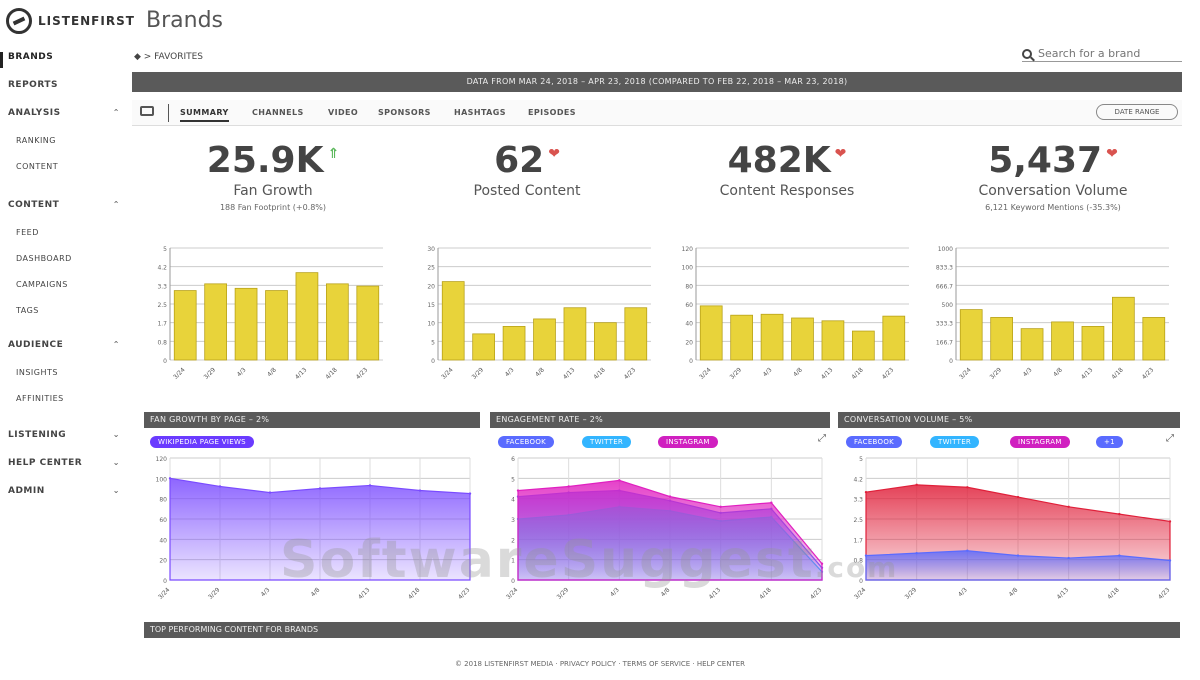 The image size is (1200, 680). Describe the element at coordinates (1053, 207) in the screenshot. I see `kpi-sub: 6,121 Keyword Mentions (-35.3%)` at that location.